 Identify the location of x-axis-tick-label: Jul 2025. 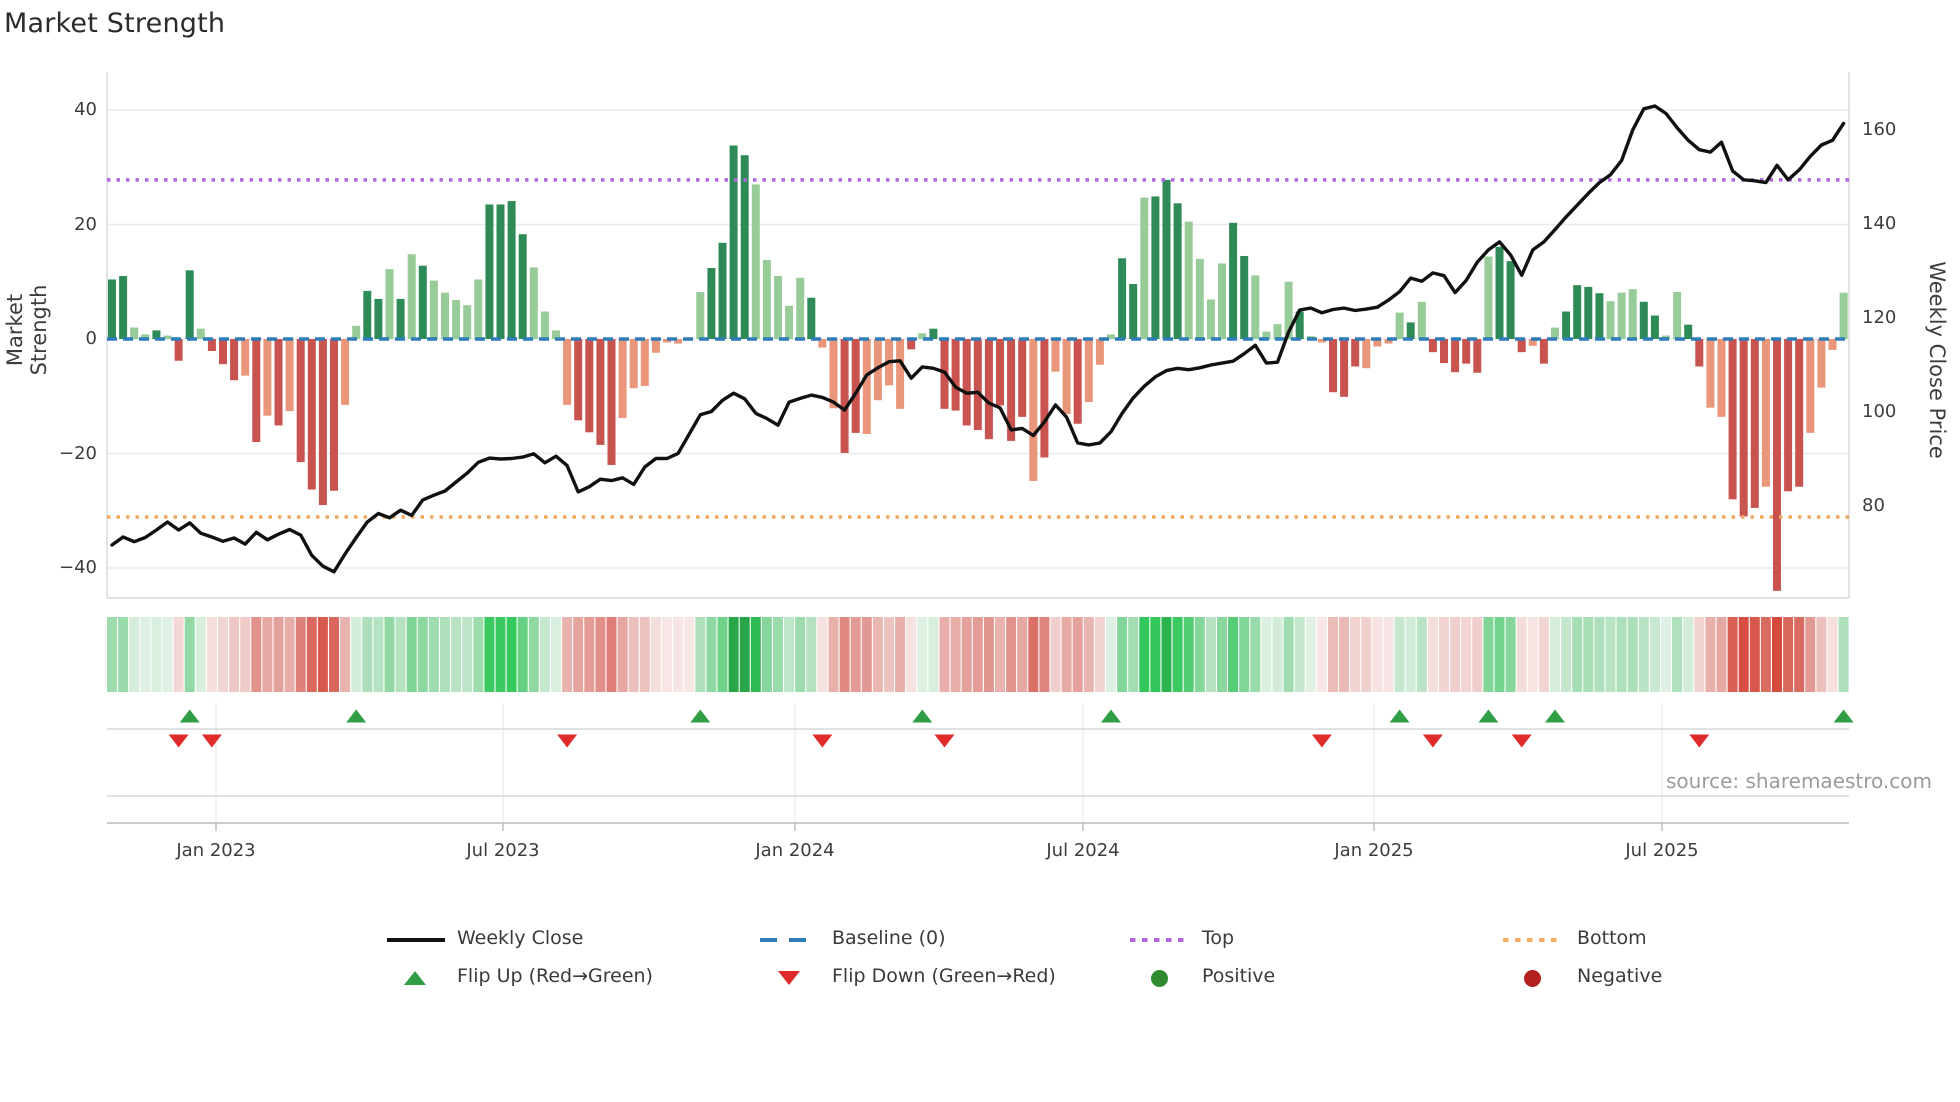
(1662, 850).